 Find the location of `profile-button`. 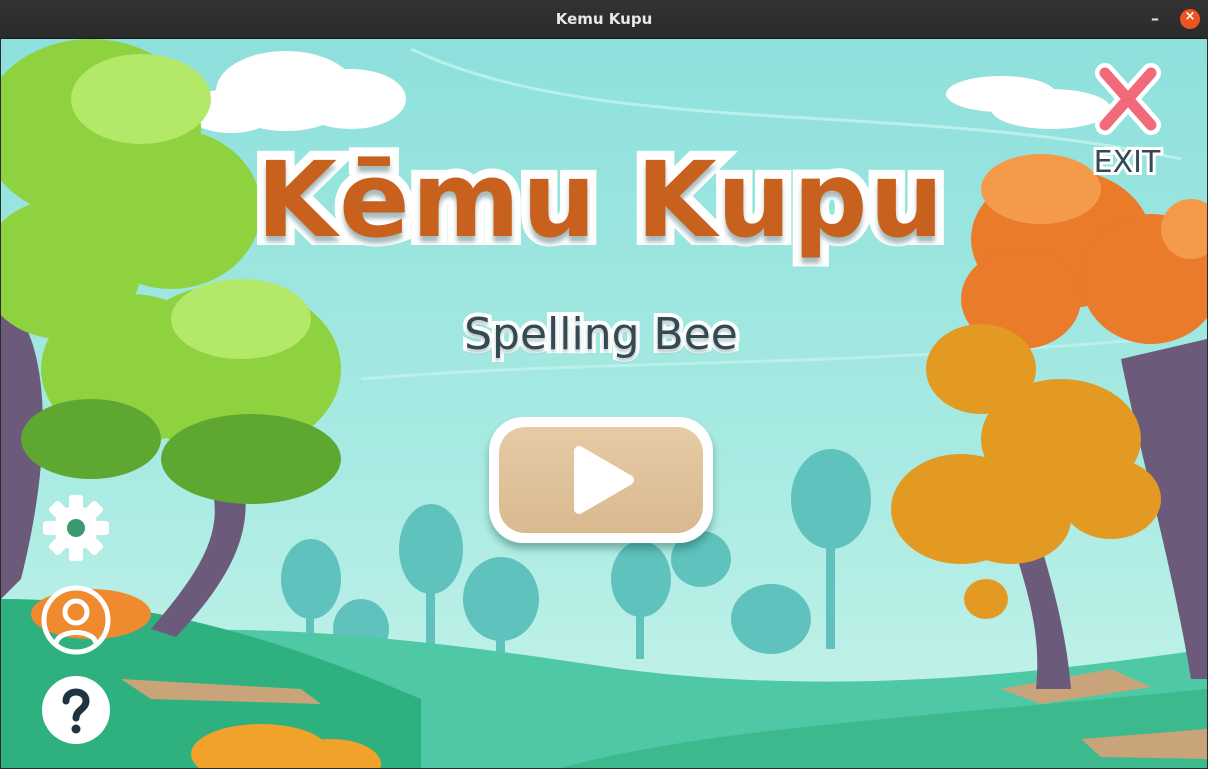

profile-button is located at coordinates (76, 620).